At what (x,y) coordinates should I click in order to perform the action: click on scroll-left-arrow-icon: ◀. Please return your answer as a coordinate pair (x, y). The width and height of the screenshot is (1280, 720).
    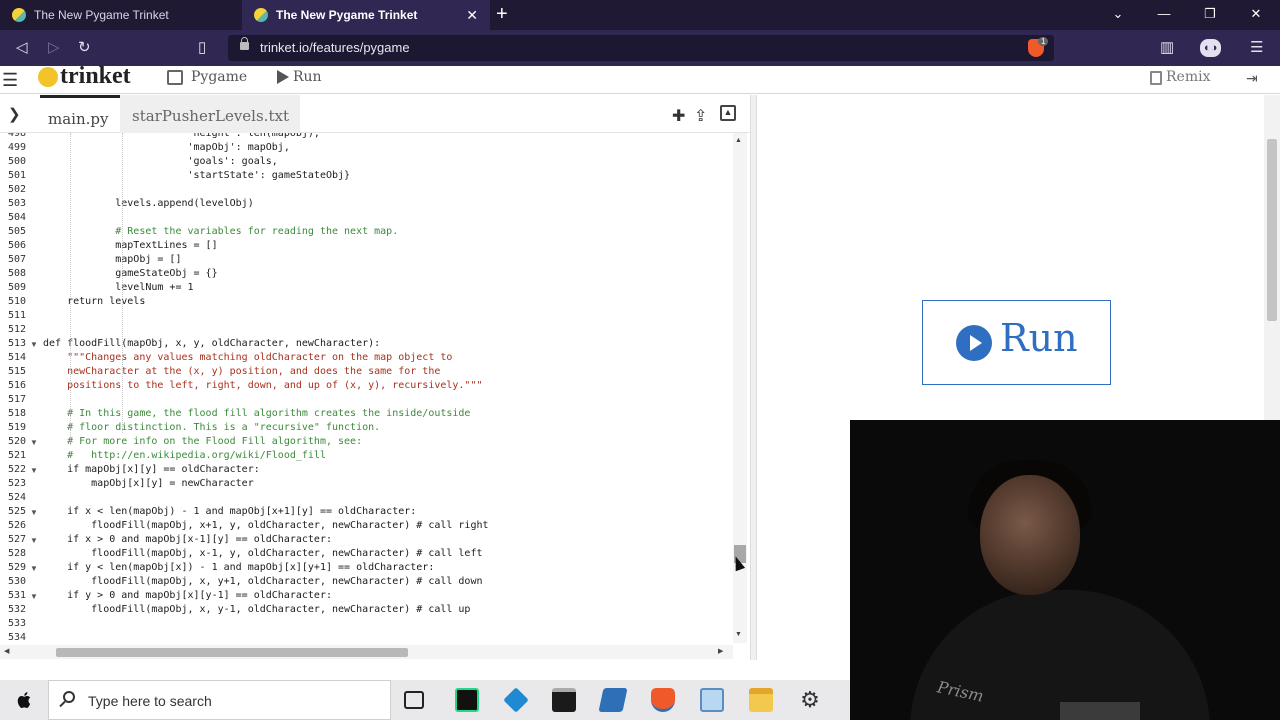
    Looking at the image, I should click on (6, 651).